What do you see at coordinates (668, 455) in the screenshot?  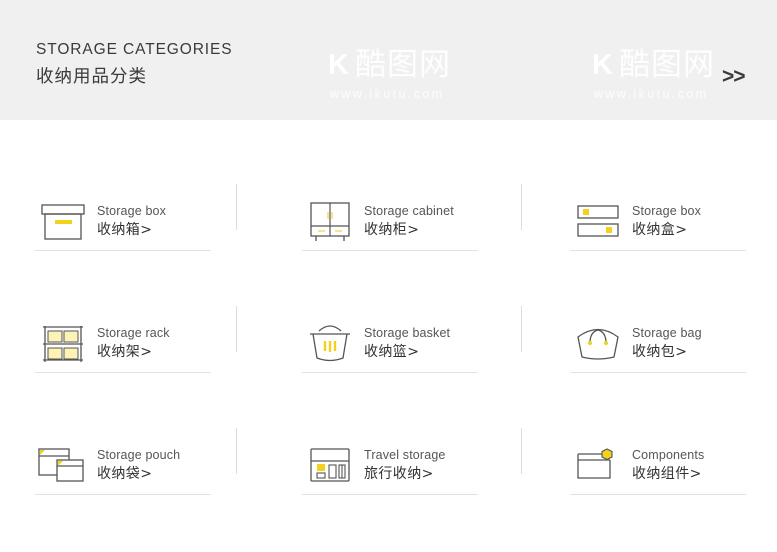 I see `category-label-en: Components` at bounding box center [668, 455].